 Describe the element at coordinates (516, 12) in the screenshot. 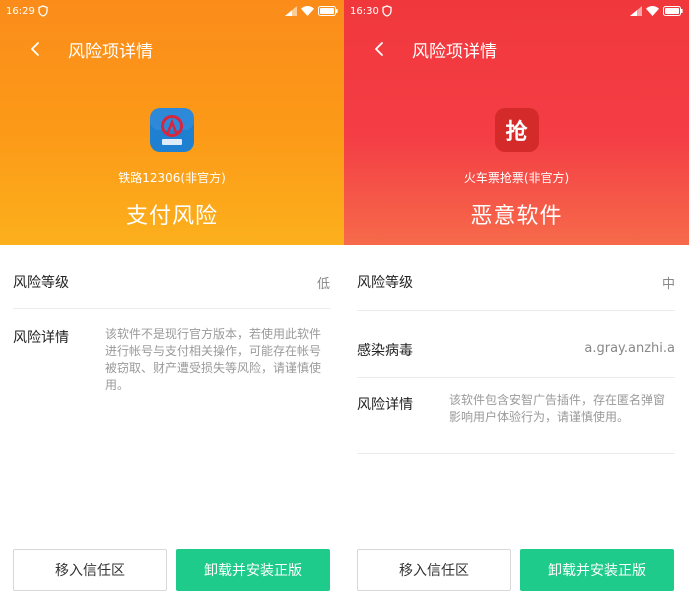

I see `status-bar: 16:30` at that location.